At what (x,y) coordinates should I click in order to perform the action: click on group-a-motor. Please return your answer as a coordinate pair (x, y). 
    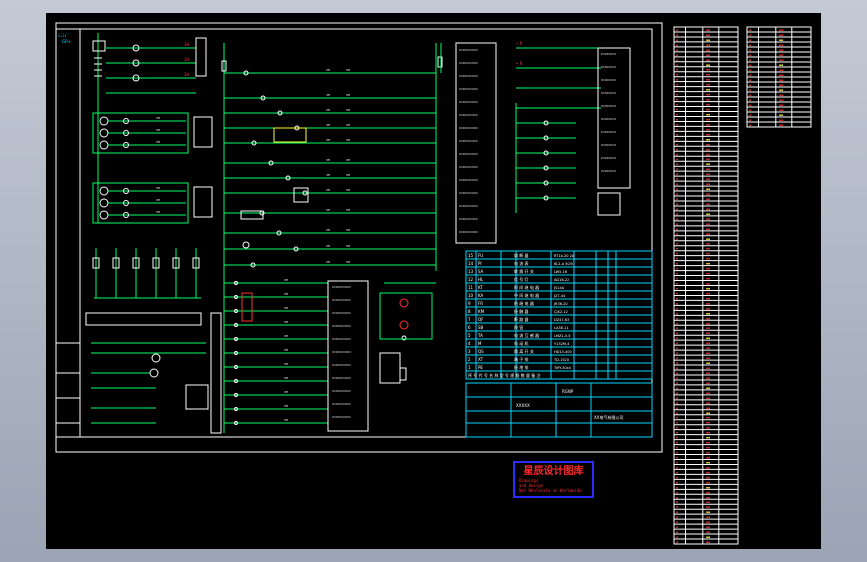
    Looking at the image, I should click on (104, 133).